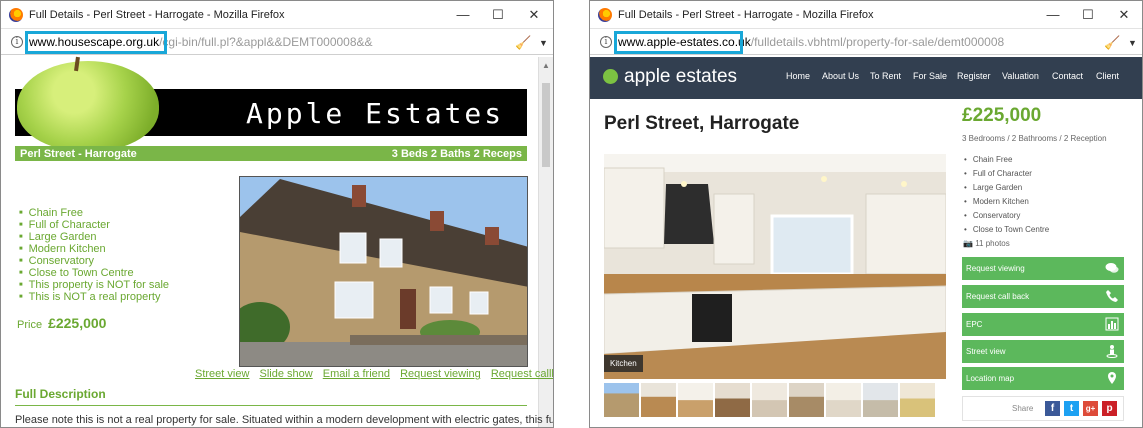 Image resolution: width=1143 pixels, height=428 pixels. I want to click on list-item: This property is NOT for sale, so click(94, 285).